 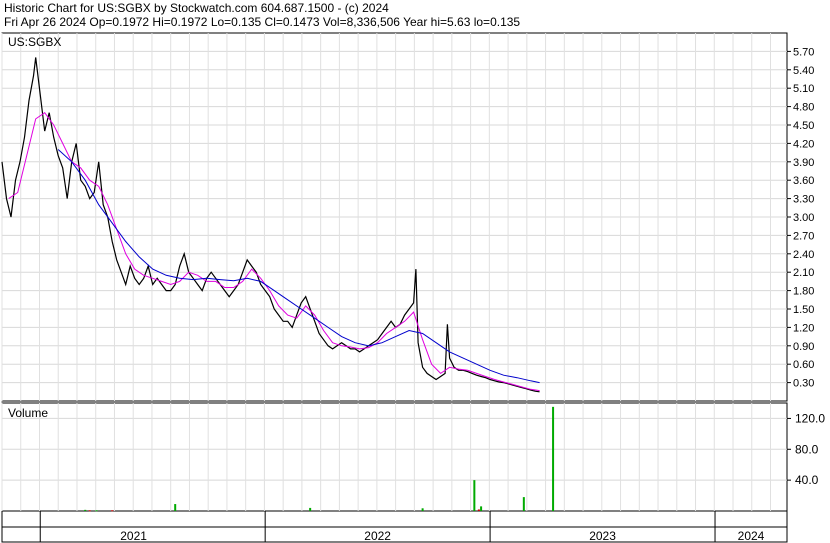 What do you see at coordinates (803, 255) in the screenshot?
I see `price-tick-label: 2.40` at bounding box center [803, 255].